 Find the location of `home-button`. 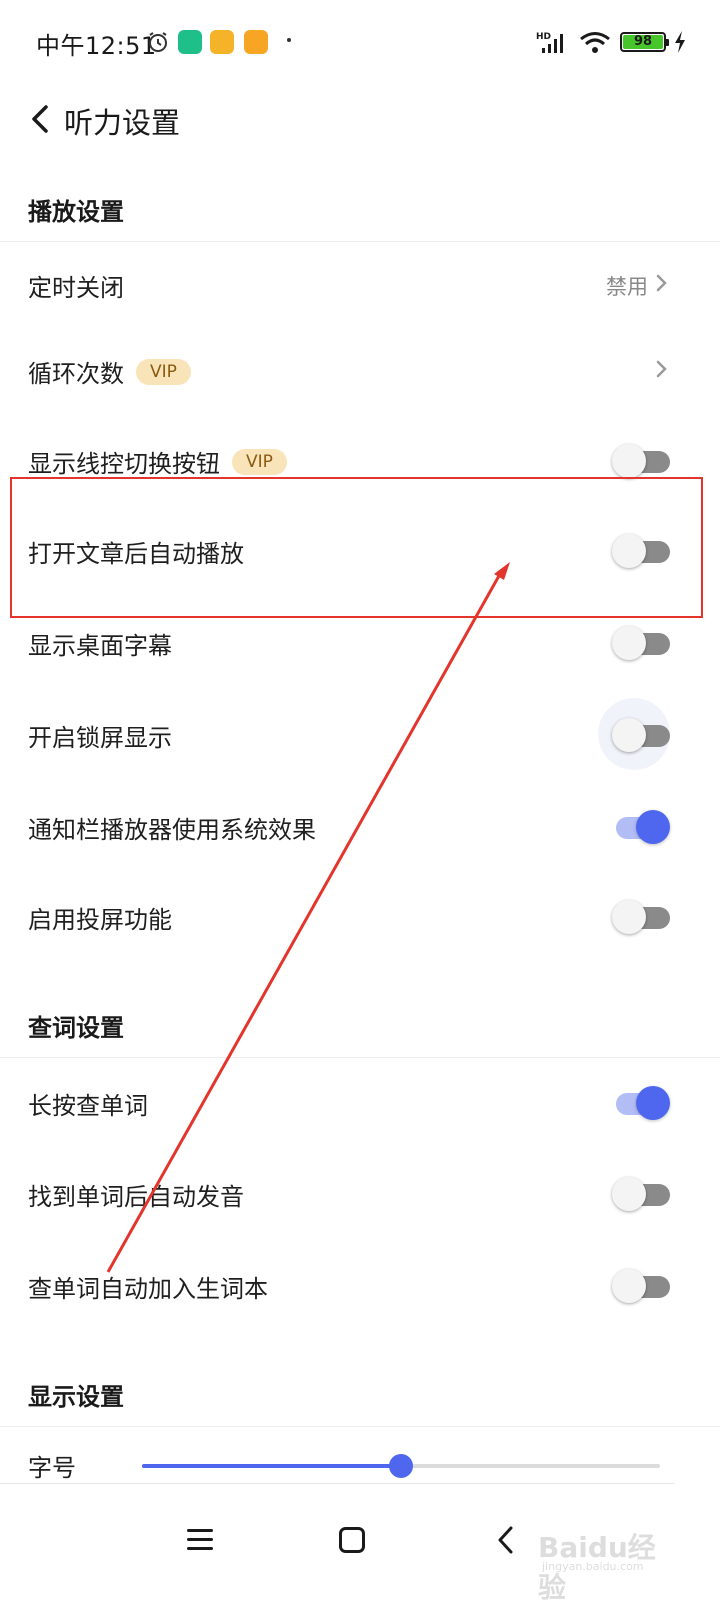

home-button is located at coordinates (352, 1540).